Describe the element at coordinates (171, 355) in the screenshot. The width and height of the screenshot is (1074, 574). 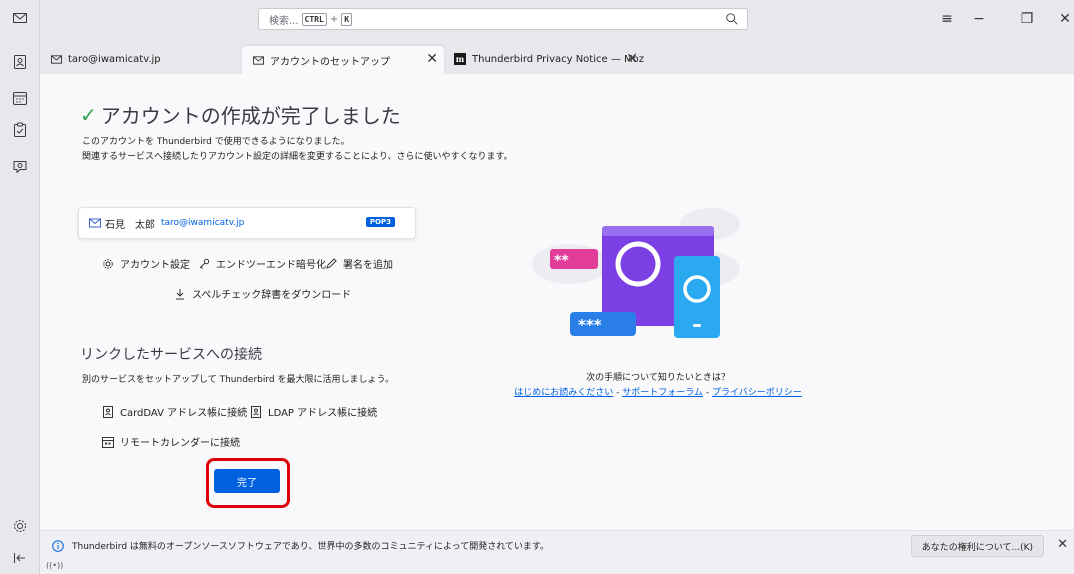
I see `linked-services-heading: リンクしたサービスへの接続` at that location.